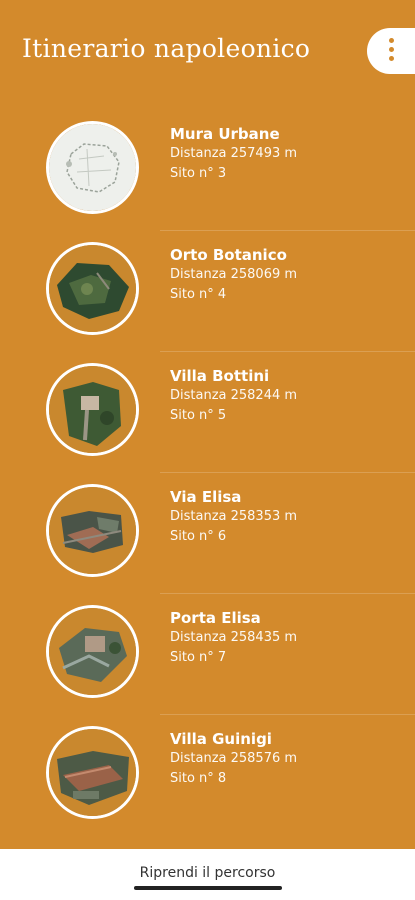 The height and width of the screenshot is (900, 415). I want to click on site-distance: Distanza 258244 m, so click(234, 395).